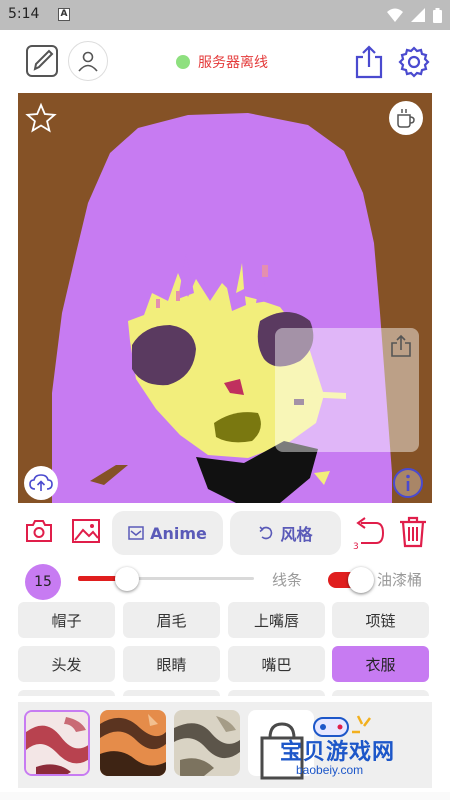  I want to click on preview-export-button, so click(401, 346).